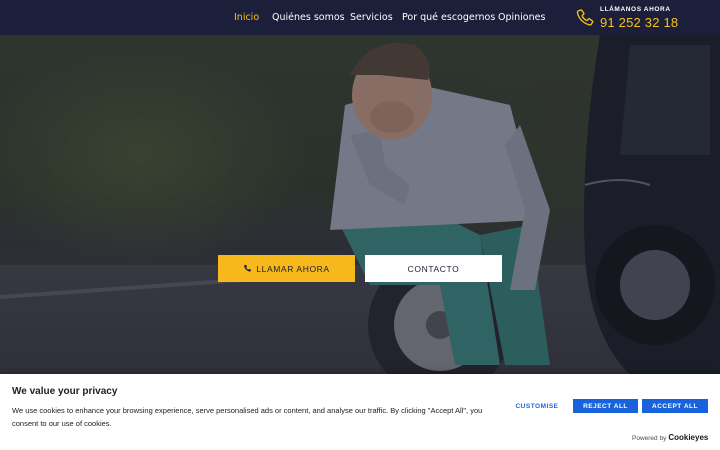 The width and height of the screenshot is (720, 450). What do you see at coordinates (448, 17) in the screenshot?
I see `nav-item-por-que-escogernos: Por qué escogernos` at bounding box center [448, 17].